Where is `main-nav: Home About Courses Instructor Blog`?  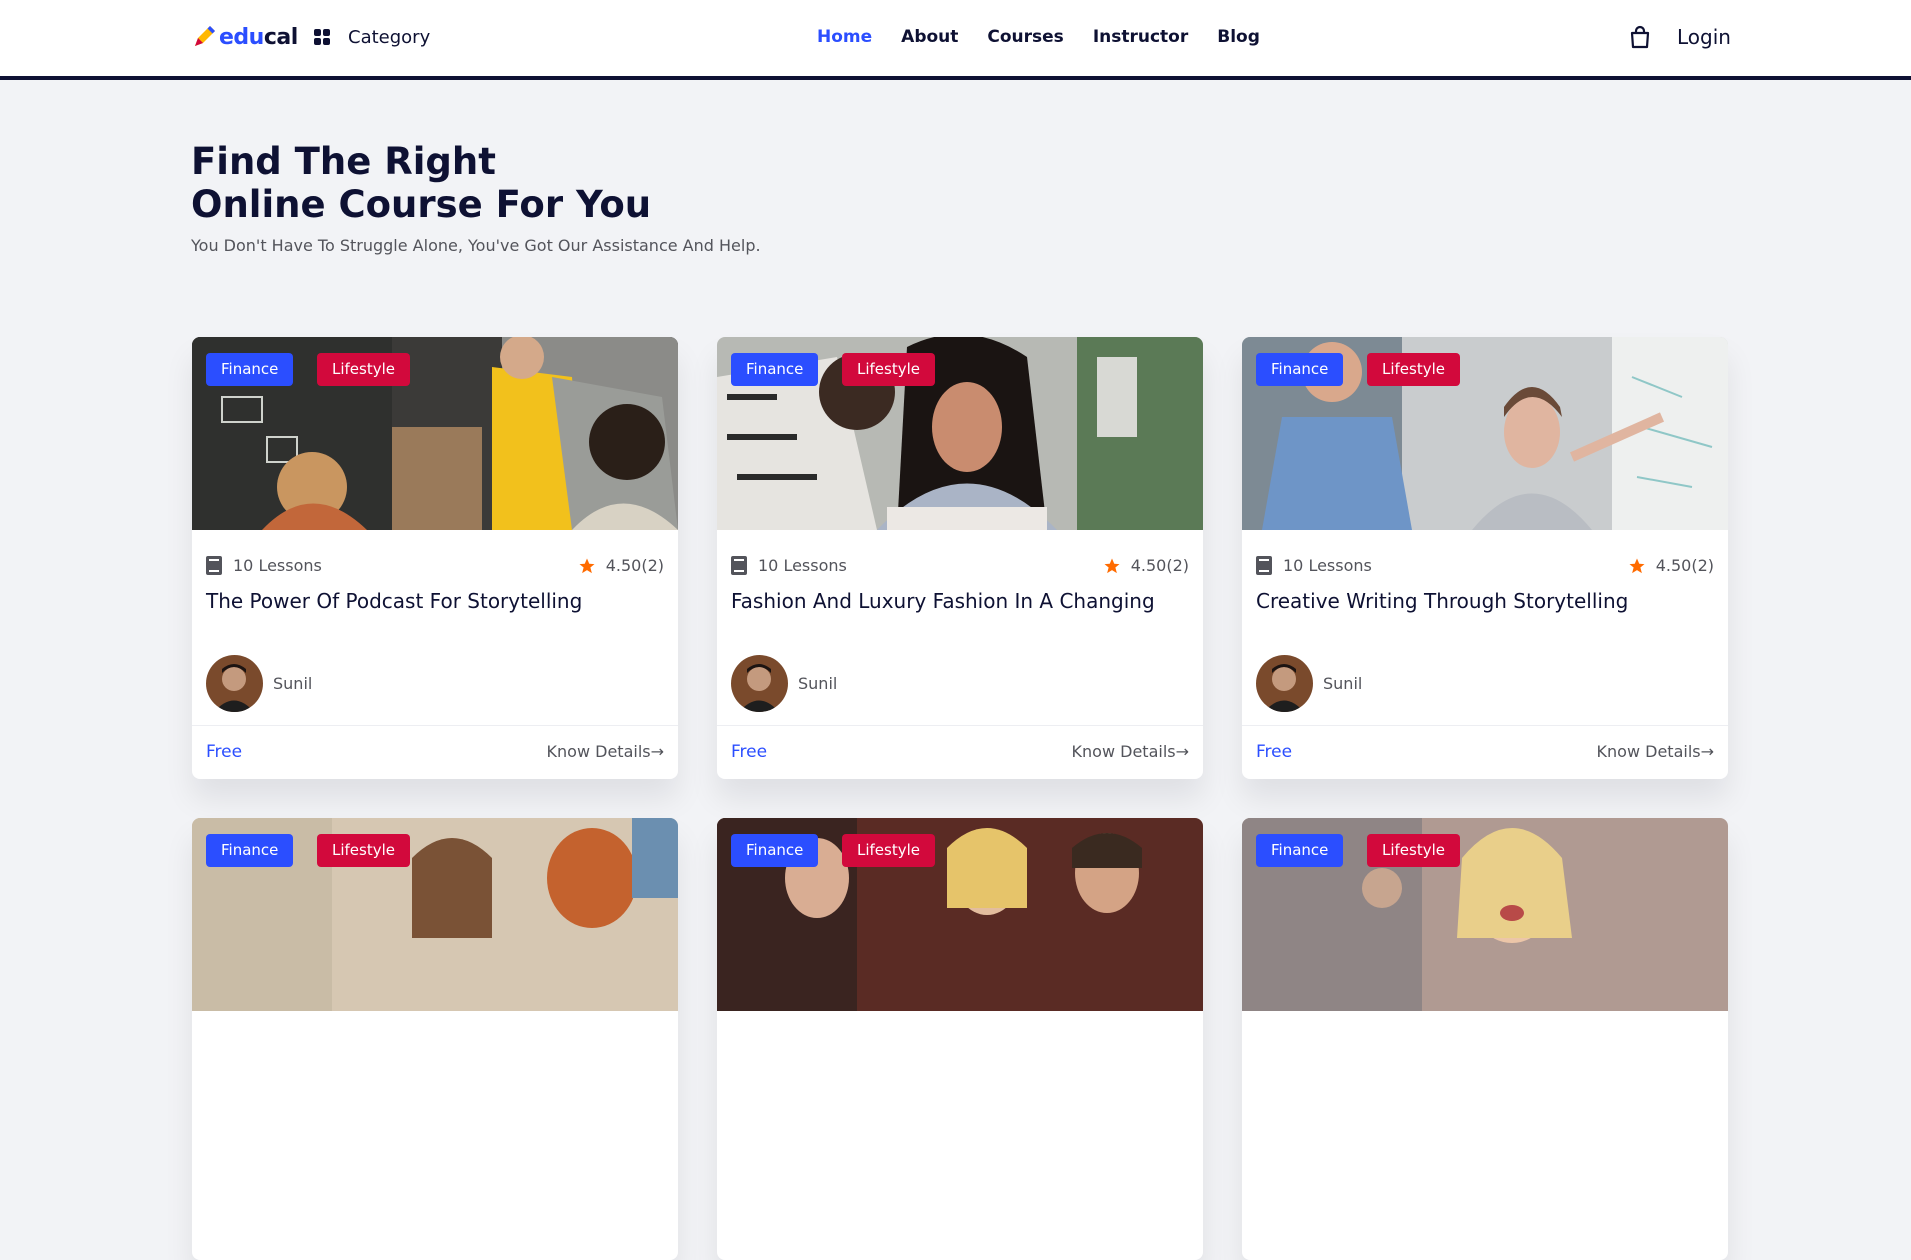 main-nav: Home About Courses Instructor Blog is located at coordinates (1053, 37).